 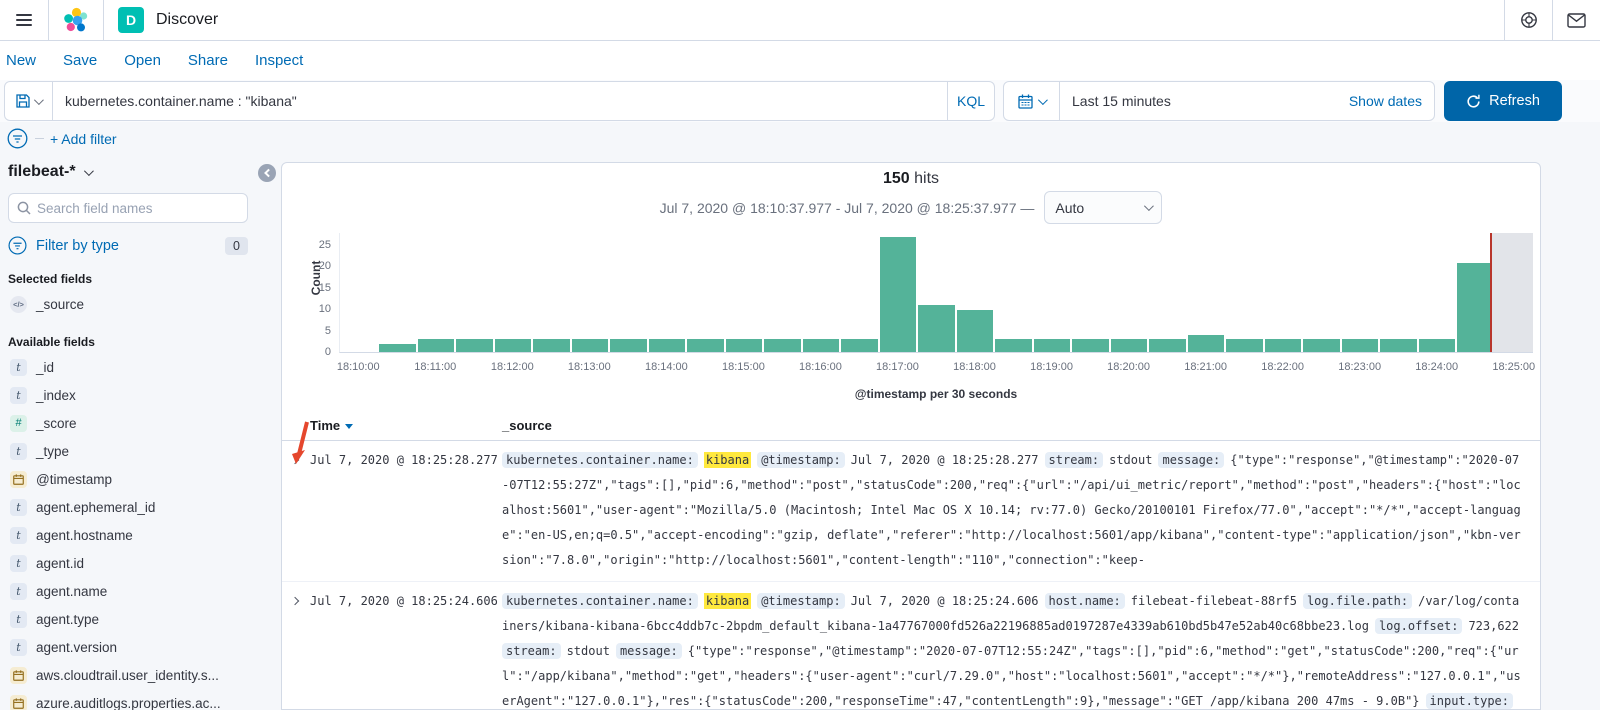 I want to click on elastic-logo, so click(x=75, y=20).